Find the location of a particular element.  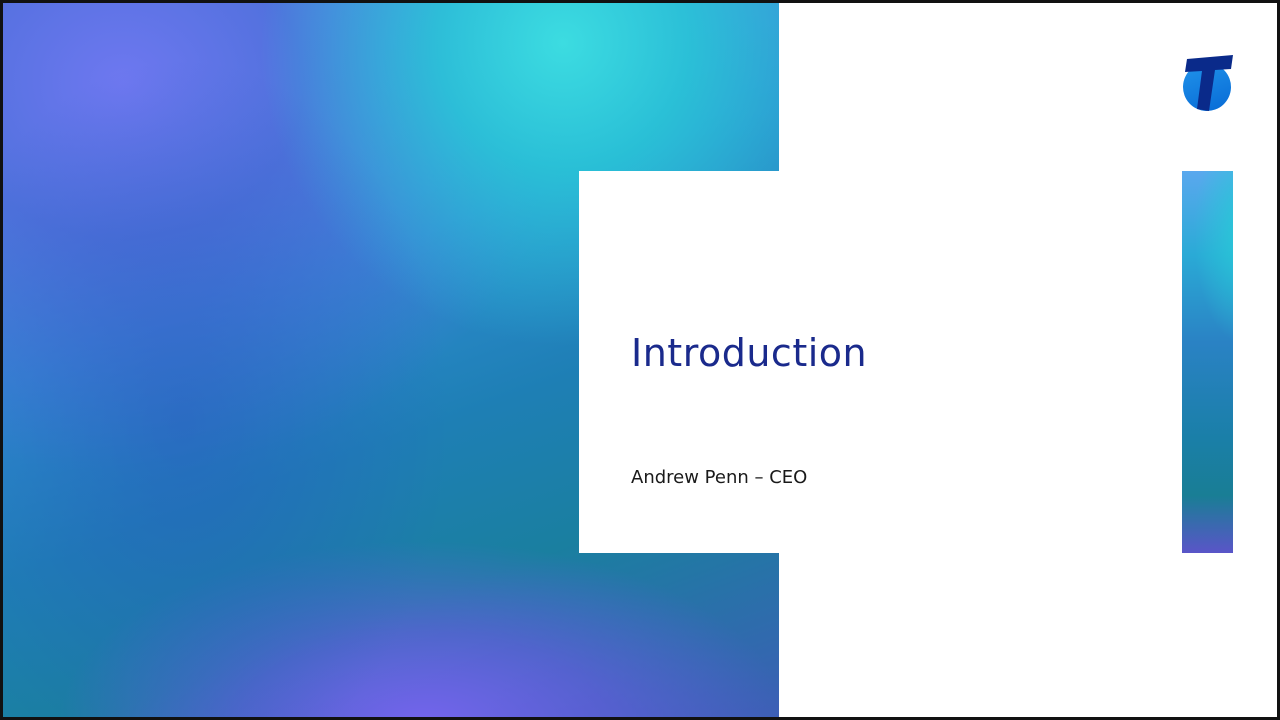

presenter-subtitle: Andrew Penn – CEO is located at coordinates (719, 477).